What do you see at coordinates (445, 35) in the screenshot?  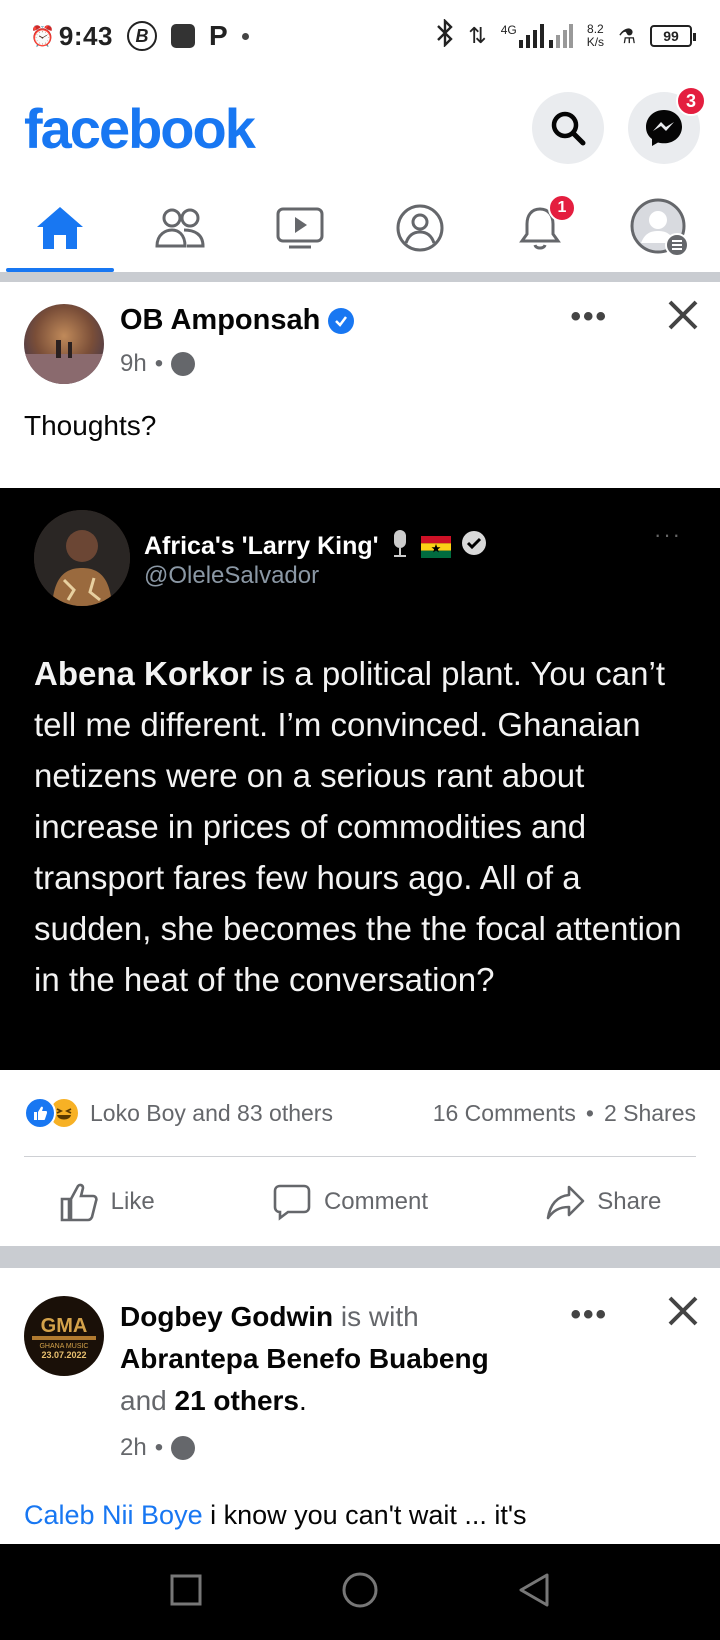 I see `bluetooth-icon` at bounding box center [445, 35].